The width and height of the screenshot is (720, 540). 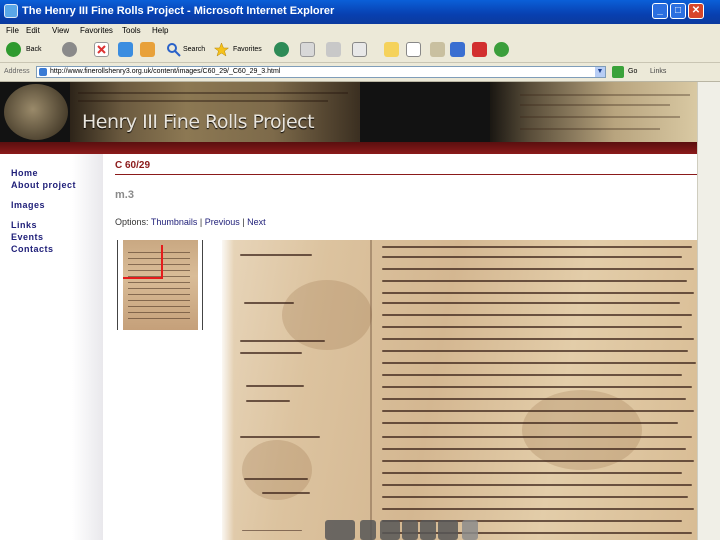 I want to click on menu-view: View, so click(x=60, y=30).